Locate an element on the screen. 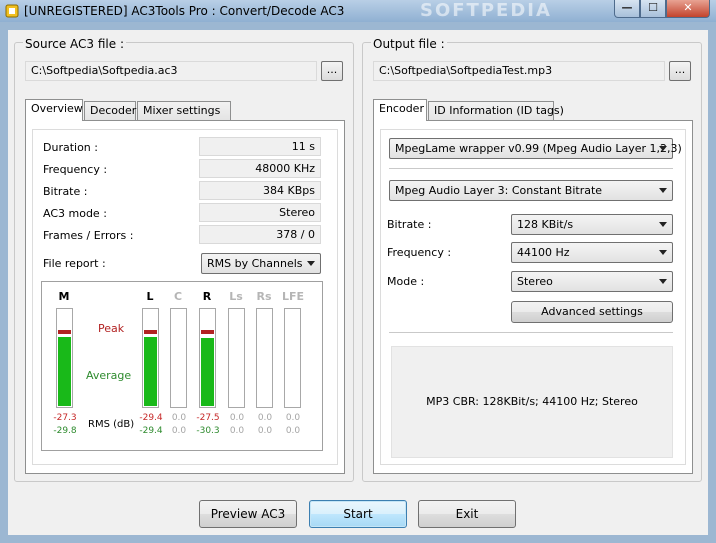 This screenshot has width=716, height=543. close-button: ✕ is located at coordinates (688, 9).